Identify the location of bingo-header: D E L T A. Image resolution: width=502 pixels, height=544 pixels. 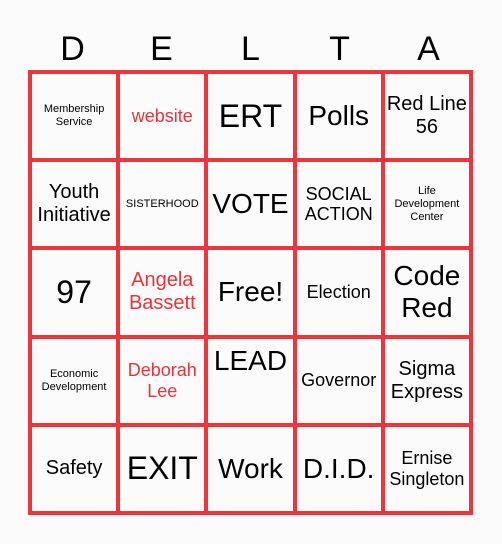
(250, 49).